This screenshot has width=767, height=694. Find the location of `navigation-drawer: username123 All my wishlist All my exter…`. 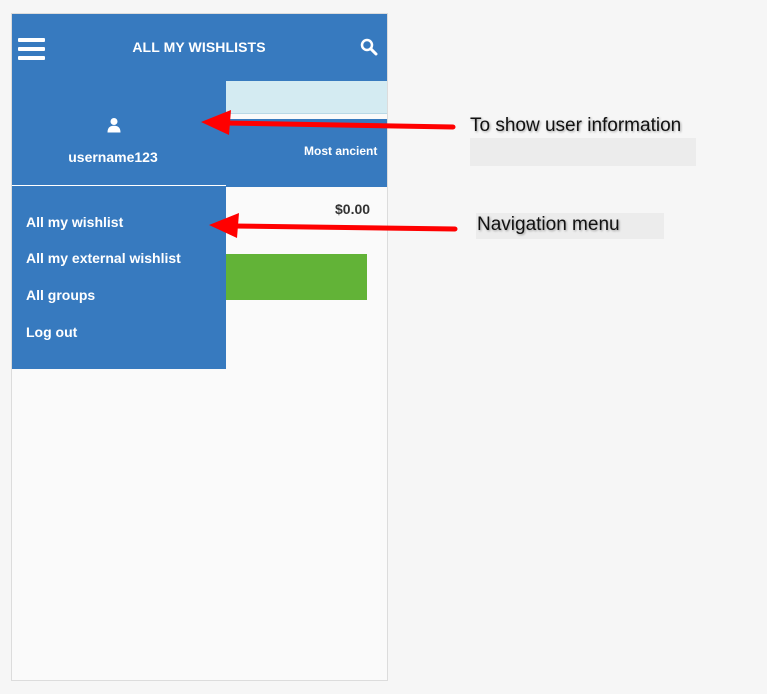

navigation-drawer: username123 All my wishlist All my exter… is located at coordinates (119, 225).